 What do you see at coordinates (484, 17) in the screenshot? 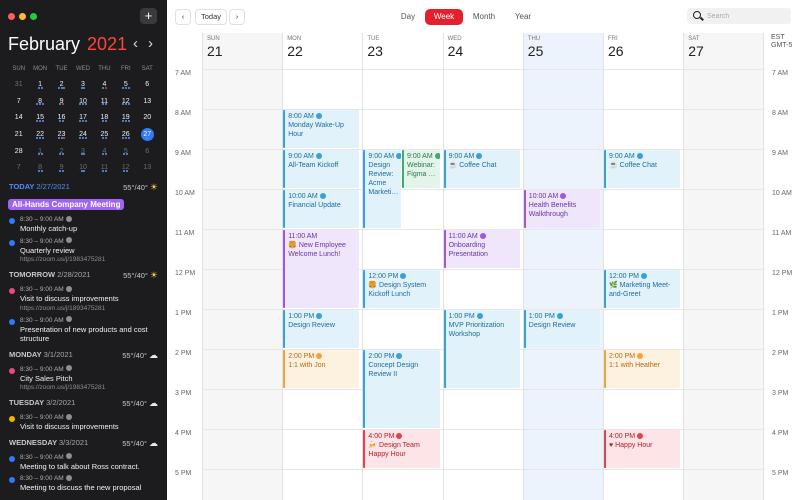
I see `tab-month: Month` at bounding box center [484, 17].